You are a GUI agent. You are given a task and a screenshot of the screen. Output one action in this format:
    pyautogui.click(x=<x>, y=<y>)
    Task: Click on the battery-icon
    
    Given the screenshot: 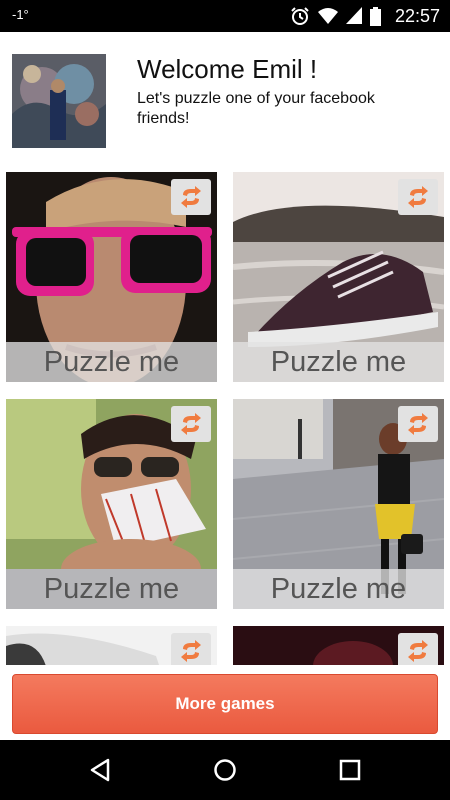 What is the action you would take?
    pyautogui.click(x=375, y=16)
    